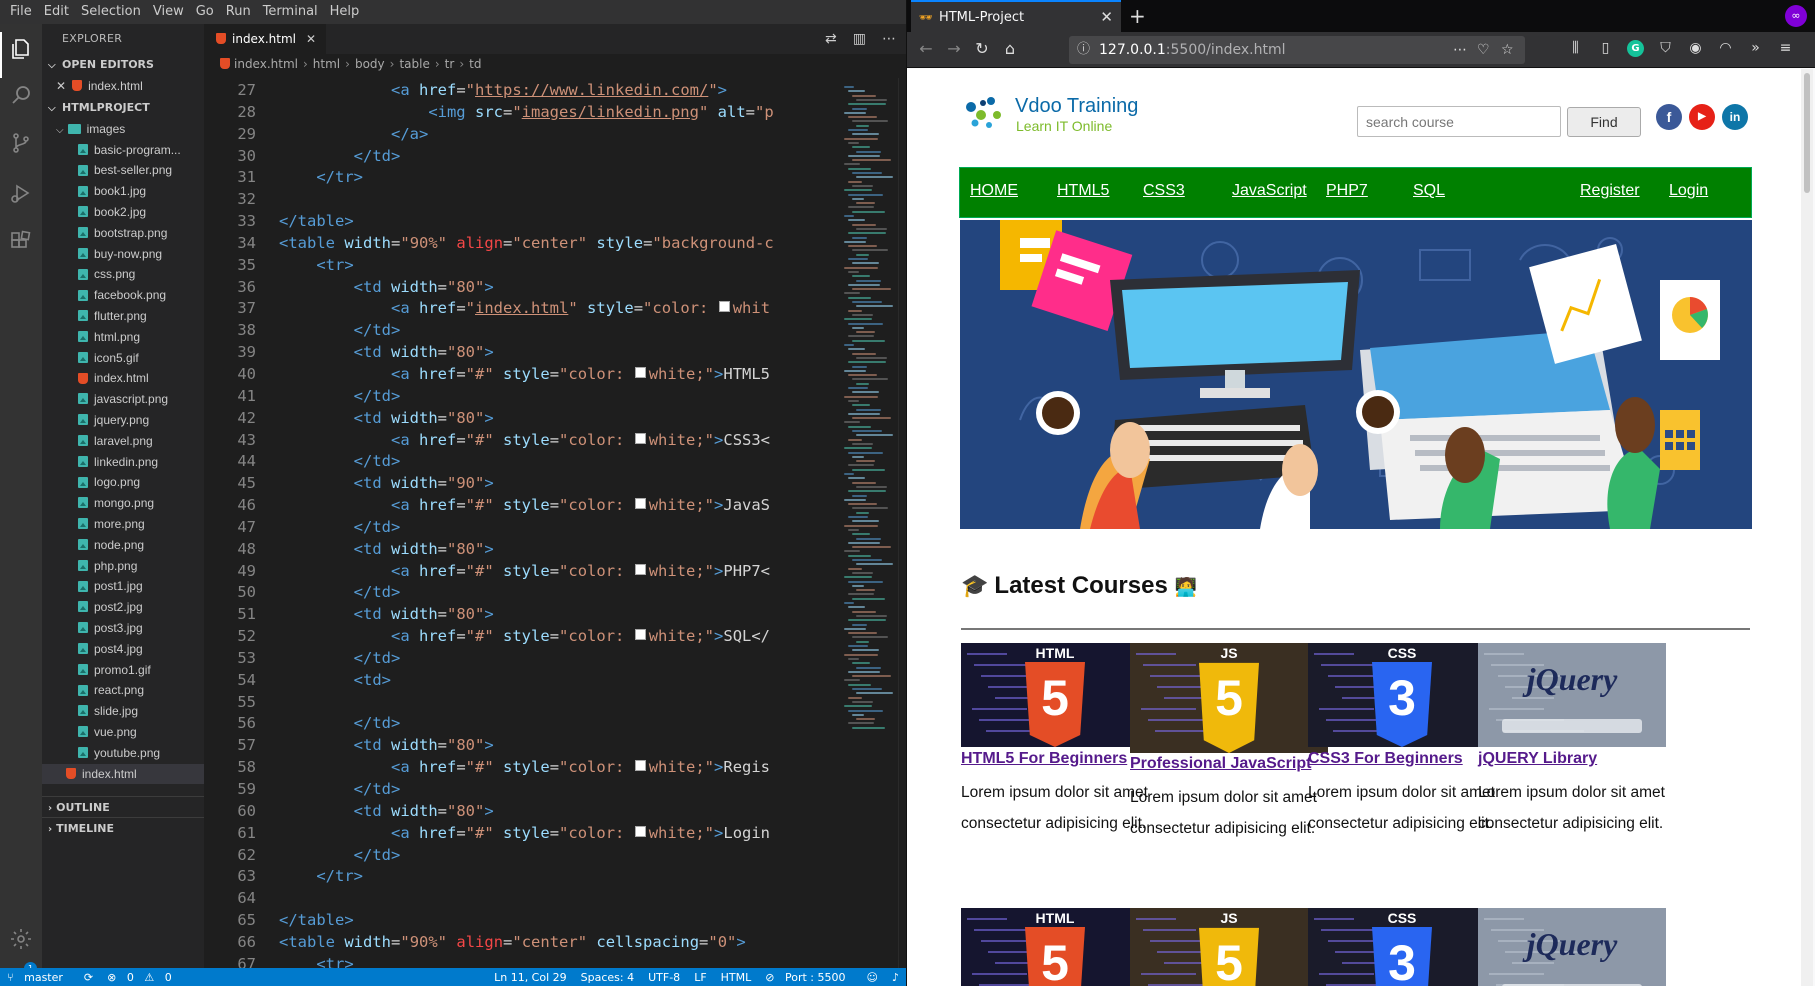 Image resolution: width=1815 pixels, height=986 pixels. Describe the element at coordinates (21, 193) in the screenshot. I see `run-debug-icon` at that location.